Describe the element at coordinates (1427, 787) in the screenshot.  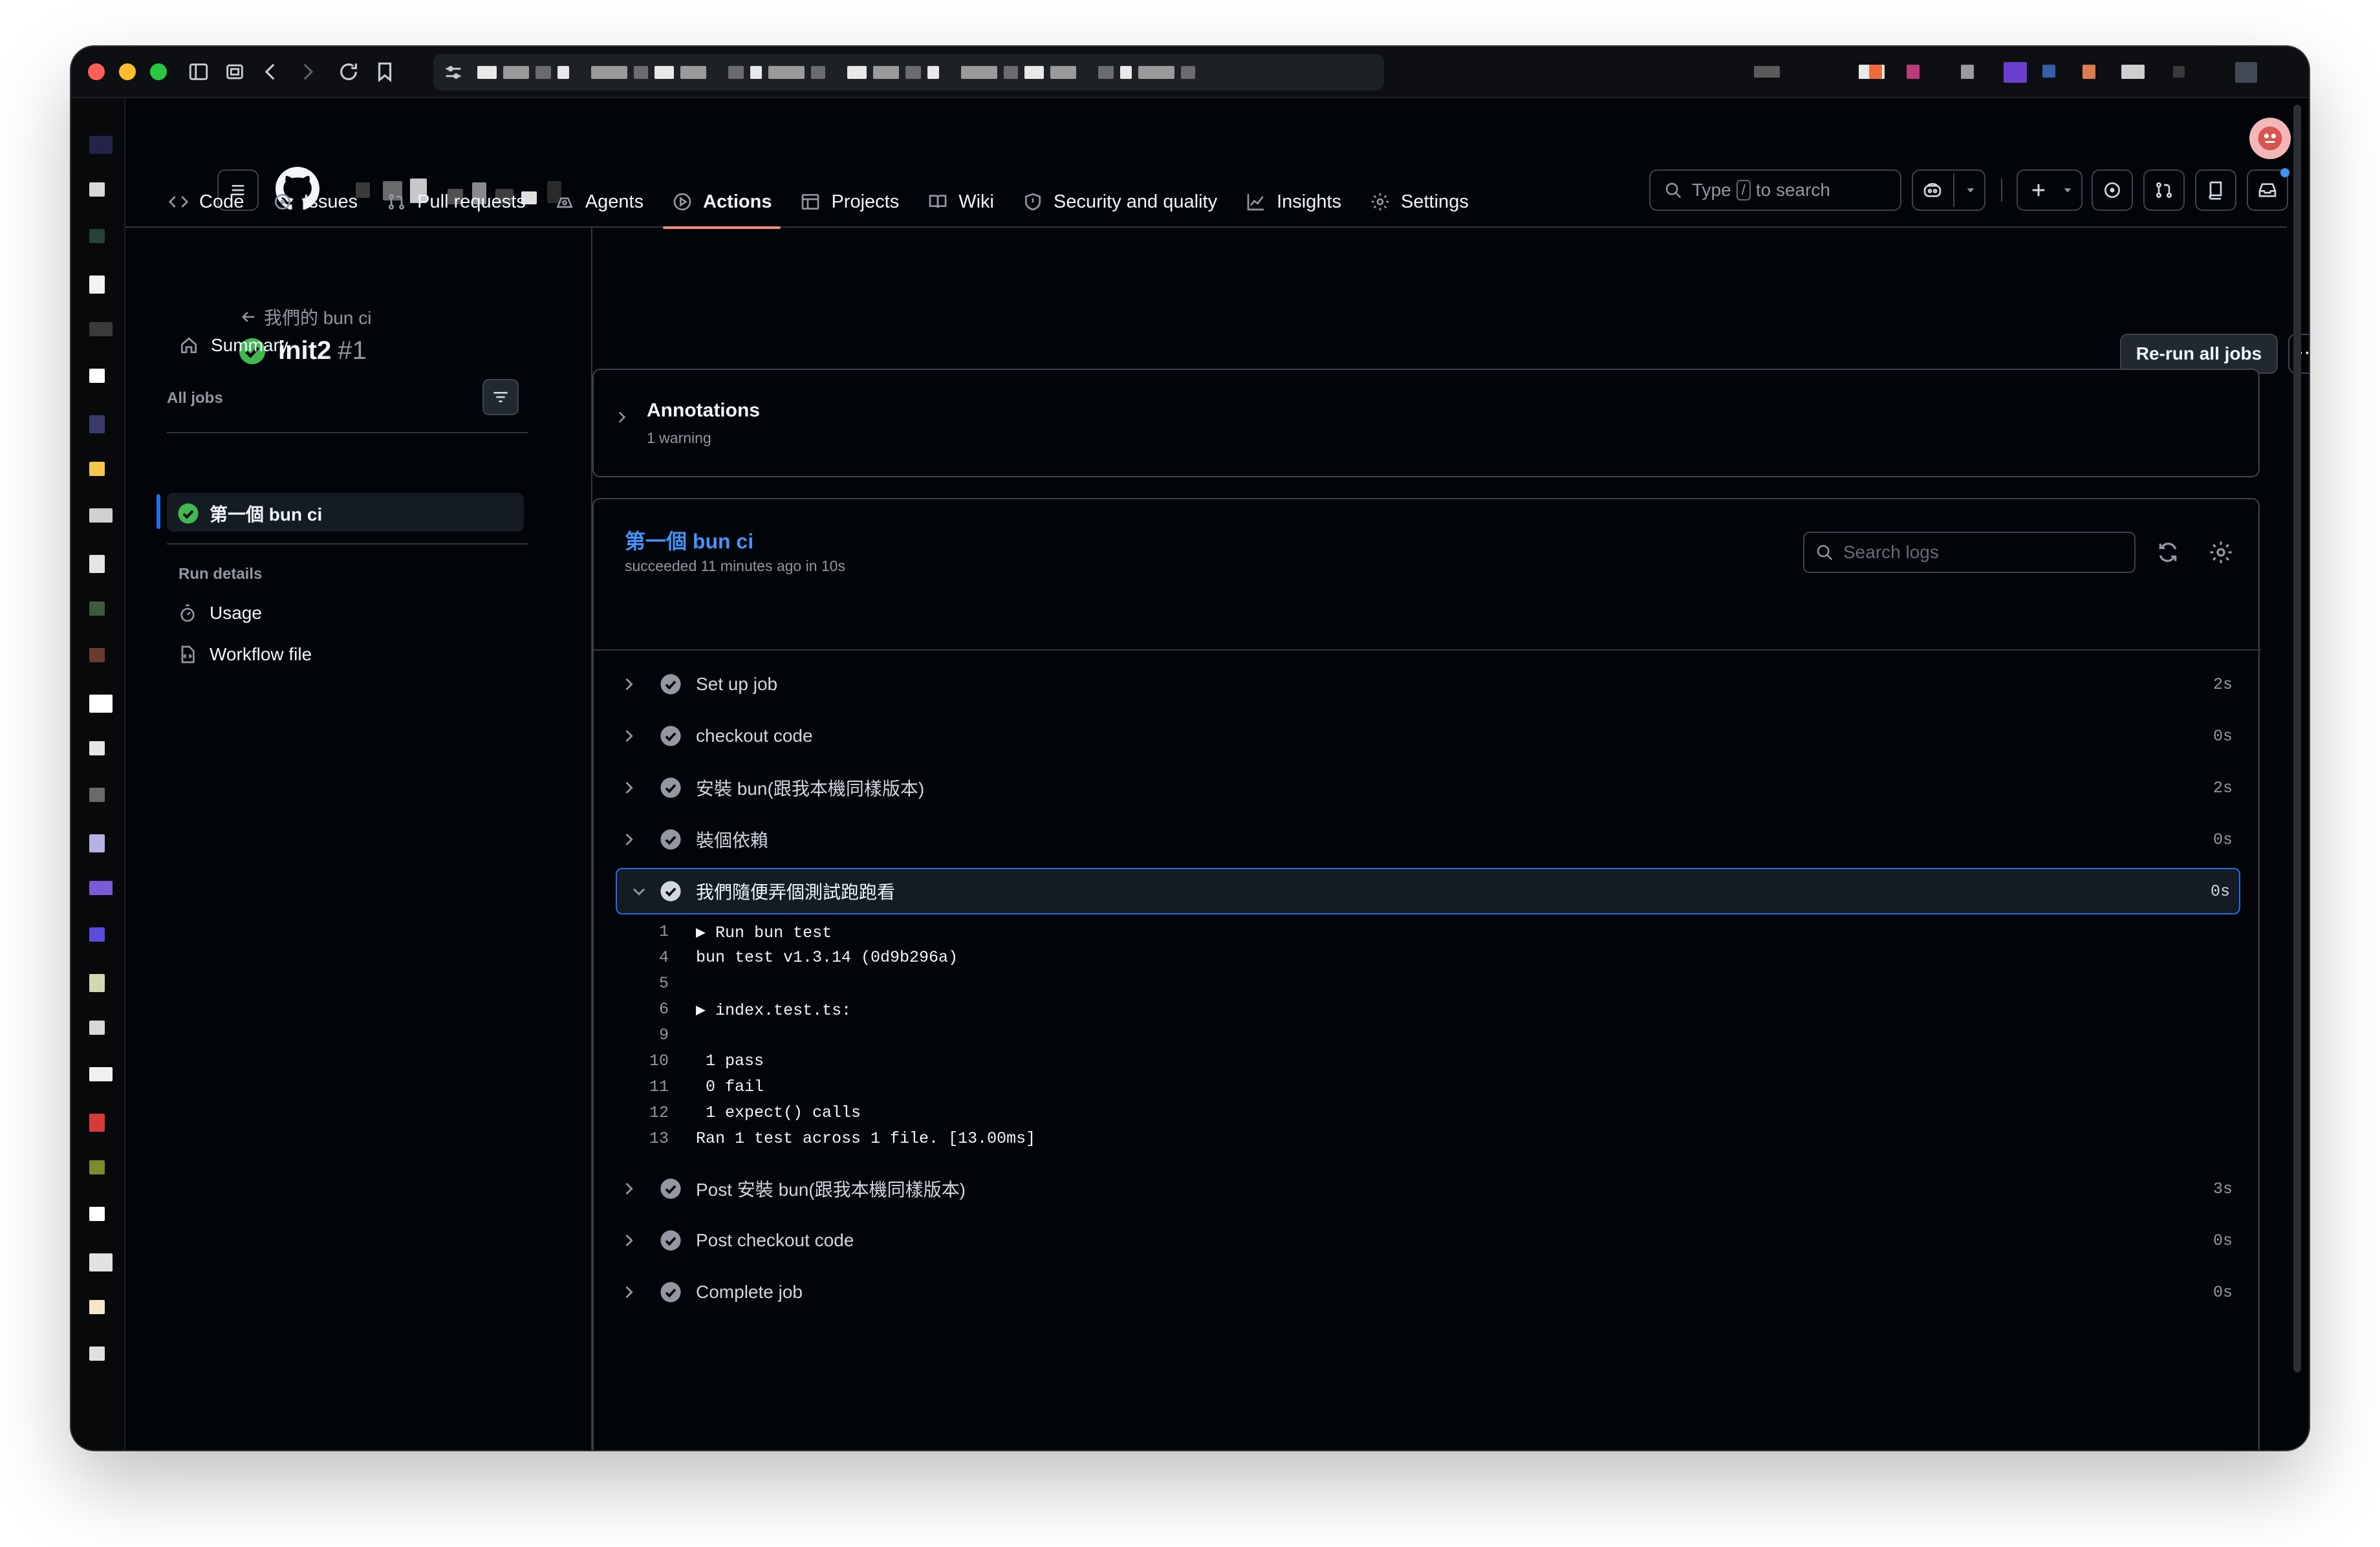
I see `step-row: 安裝 bun(跟我本機同樣版本) 2s` at that location.